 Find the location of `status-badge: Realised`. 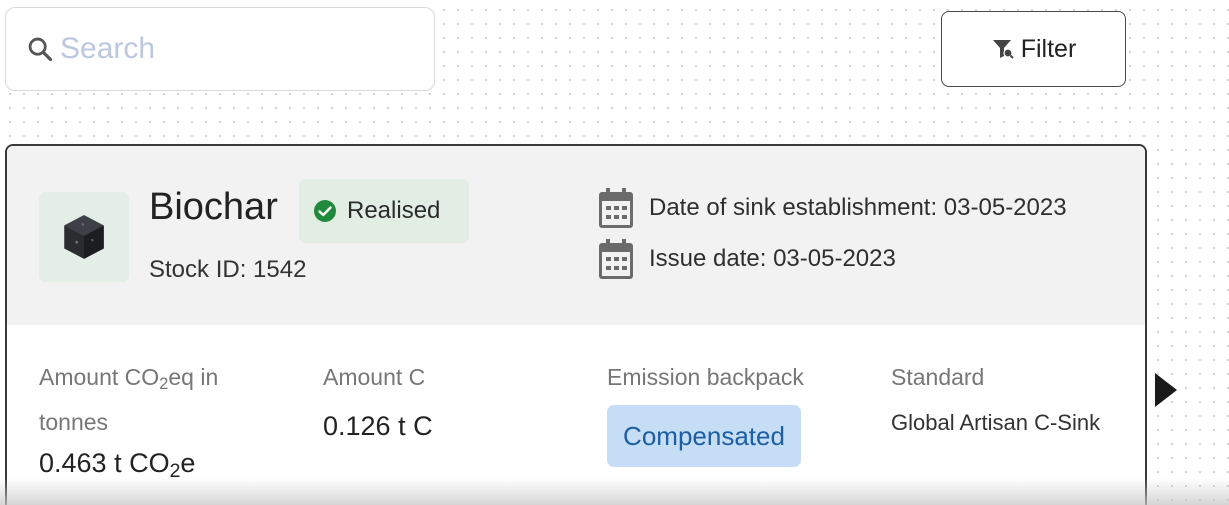

status-badge: Realised is located at coordinates (384, 211).